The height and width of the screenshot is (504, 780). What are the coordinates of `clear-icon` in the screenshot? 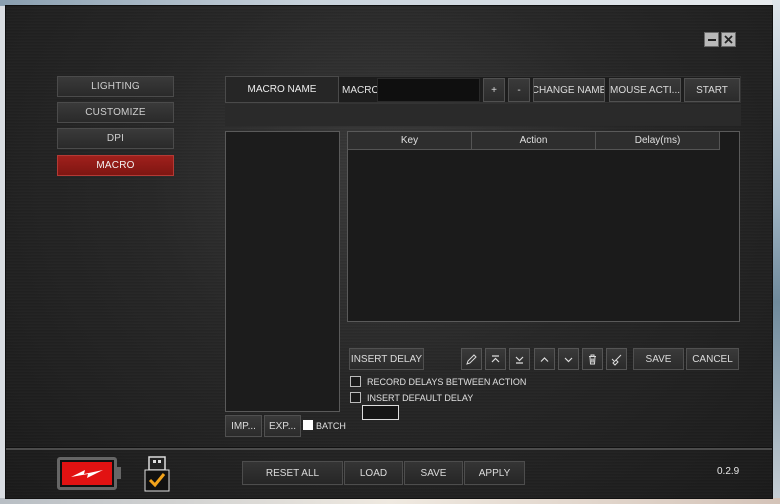 It's located at (616, 360).